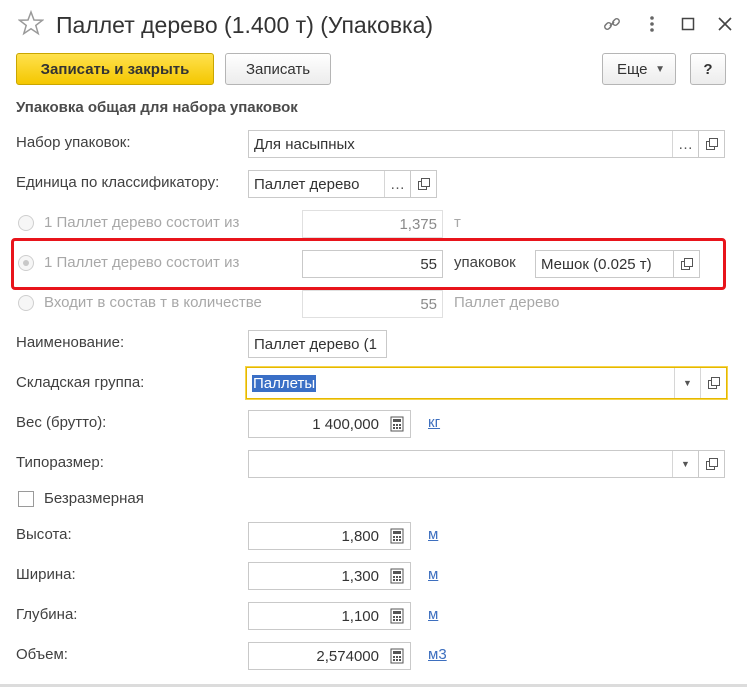 This screenshot has height=687, width=747. Describe the element at coordinates (428, 304) in the screenshot. I see `option3-value: 55` at that location.